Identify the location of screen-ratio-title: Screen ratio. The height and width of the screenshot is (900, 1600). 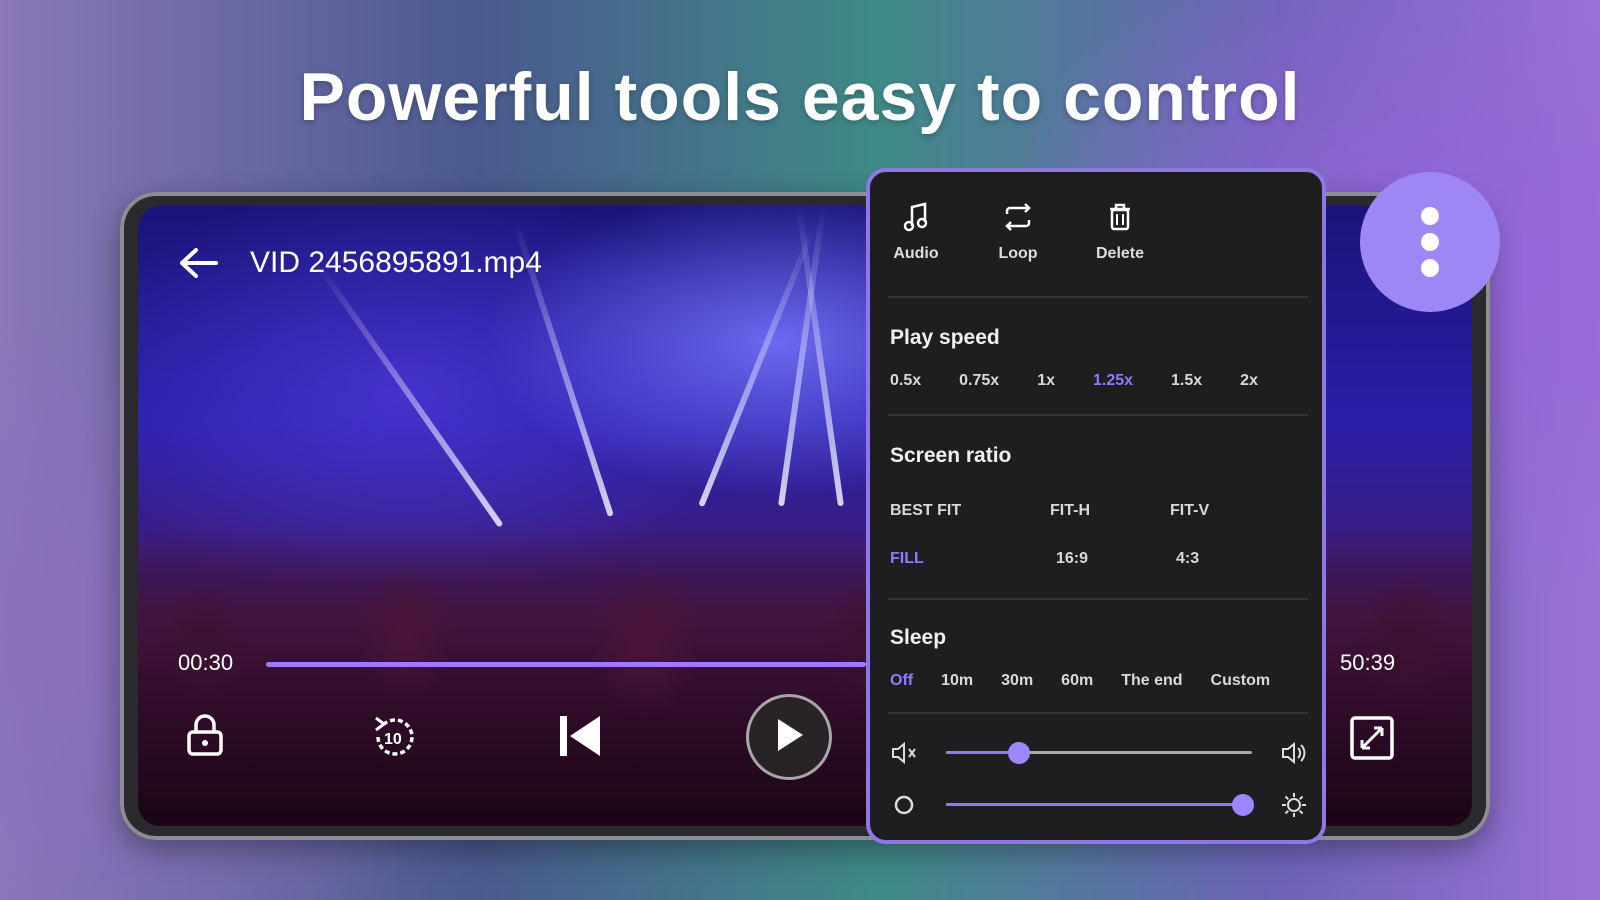
(951, 455).